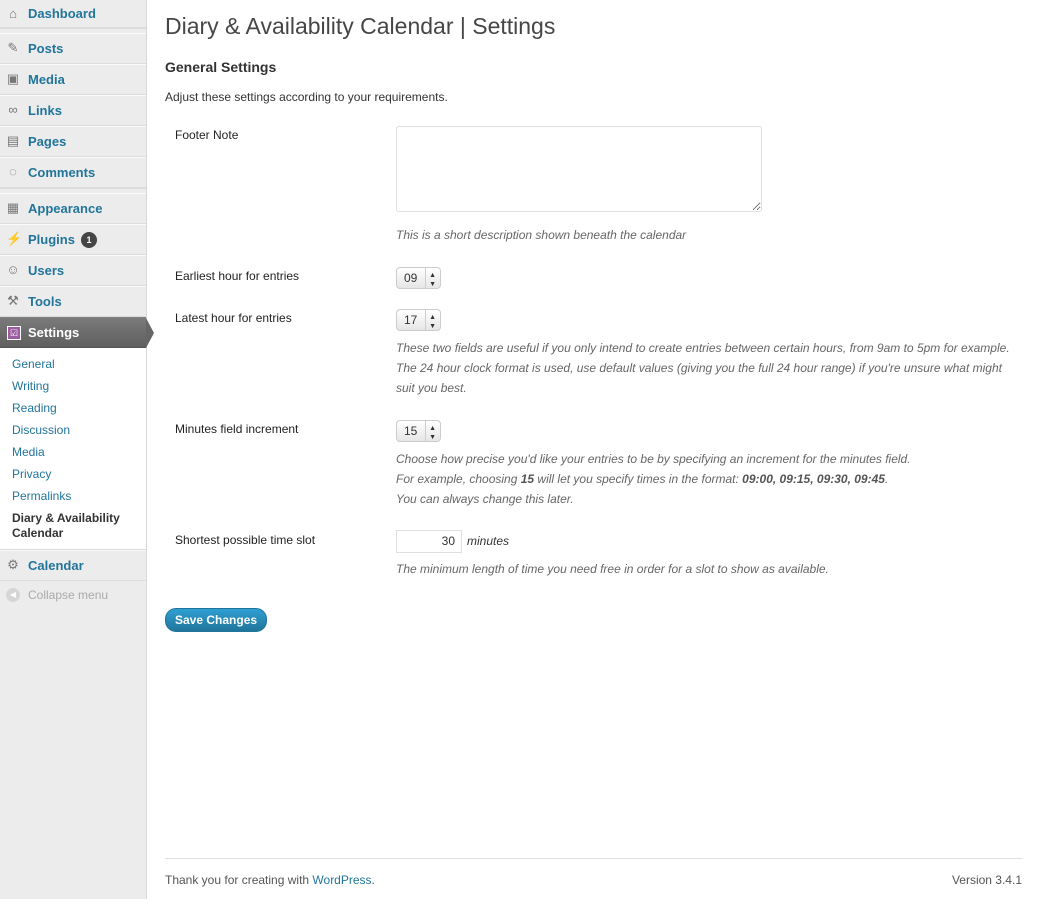 This screenshot has width=1042, height=899. What do you see at coordinates (579, 169) in the screenshot?
I see `footer-note-textarea` at bounding box center [579, 169].